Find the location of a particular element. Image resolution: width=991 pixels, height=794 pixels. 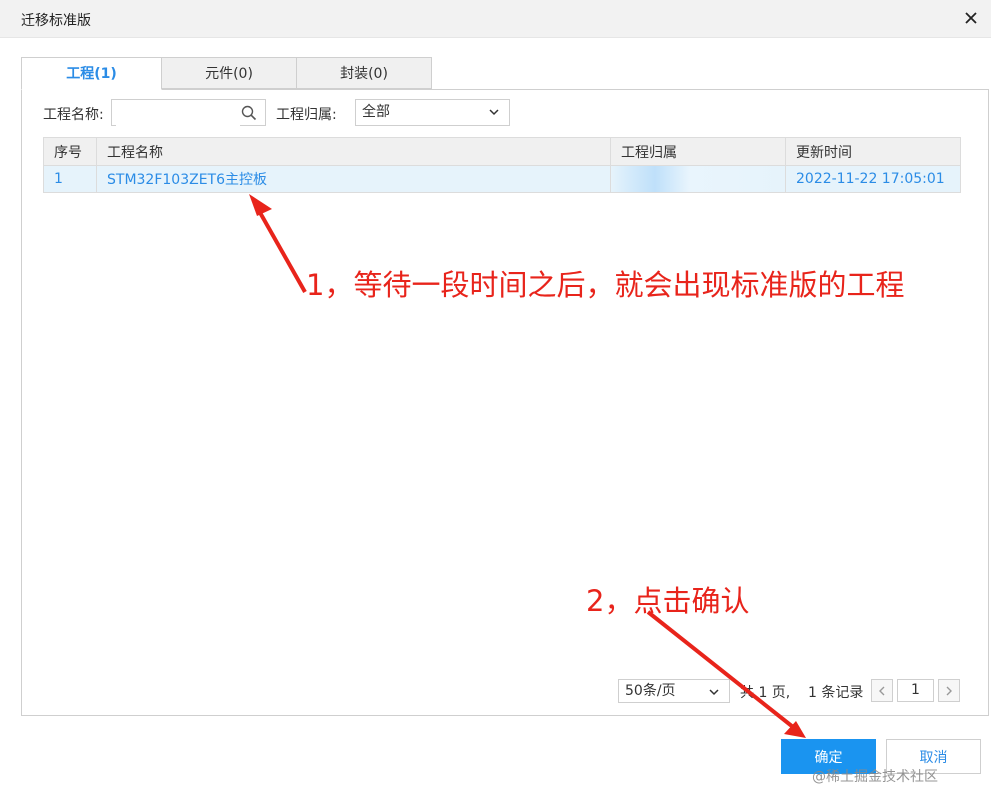

prev-page-button is located at coordinates (882, 690).